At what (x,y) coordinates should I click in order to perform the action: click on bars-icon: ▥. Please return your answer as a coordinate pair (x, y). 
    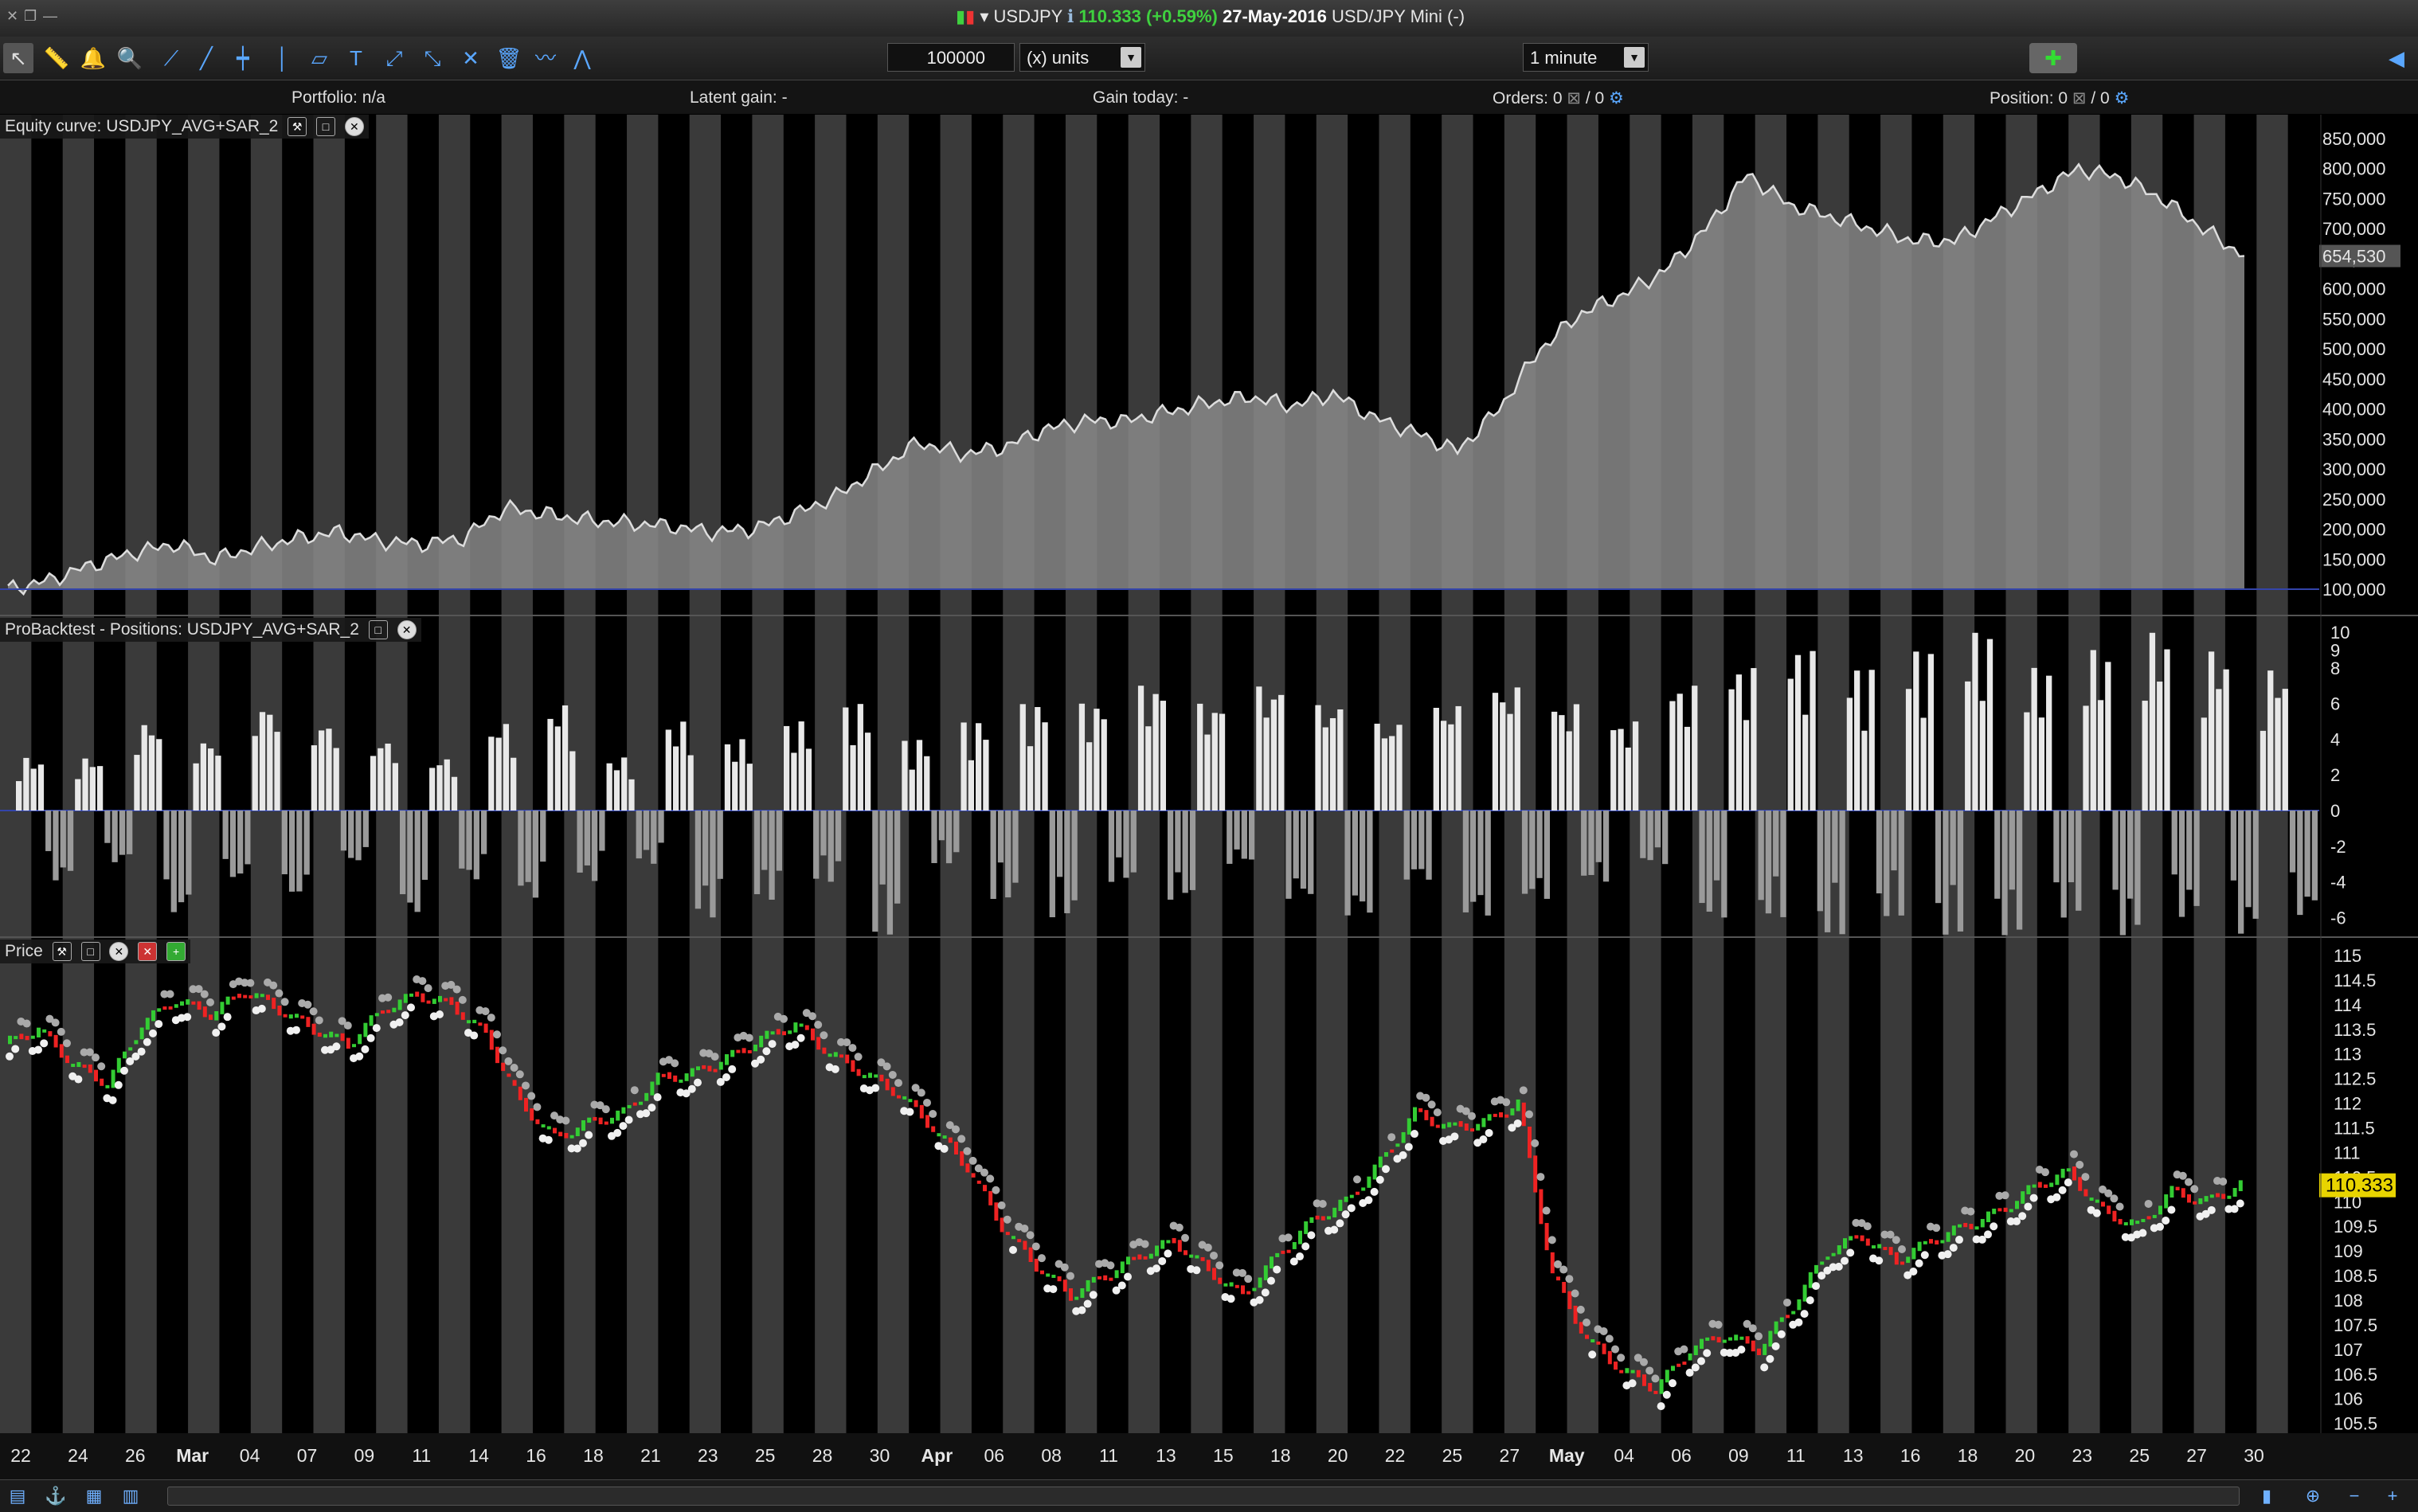
    Looking at the image, I should click on (130, 1496).